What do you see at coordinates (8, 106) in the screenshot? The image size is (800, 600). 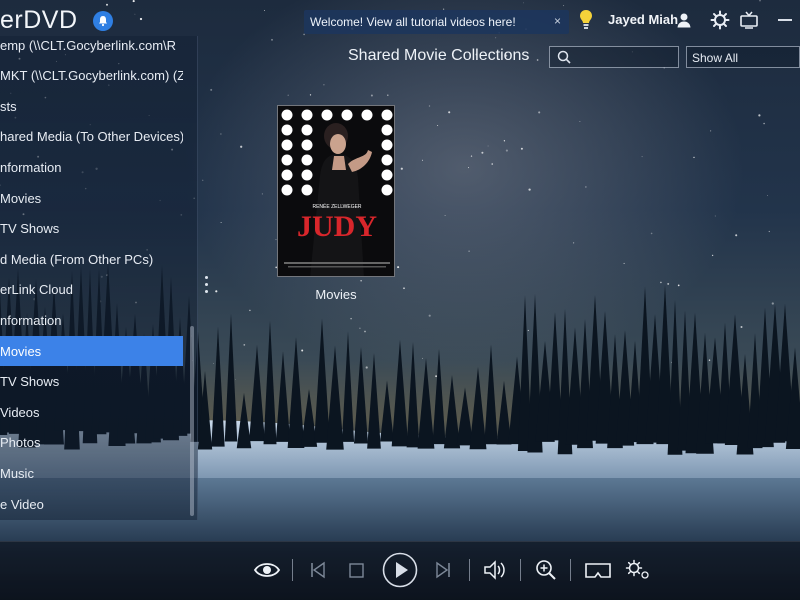 I see `sidebar-item-label: sts` at bounding box center [8, 106].